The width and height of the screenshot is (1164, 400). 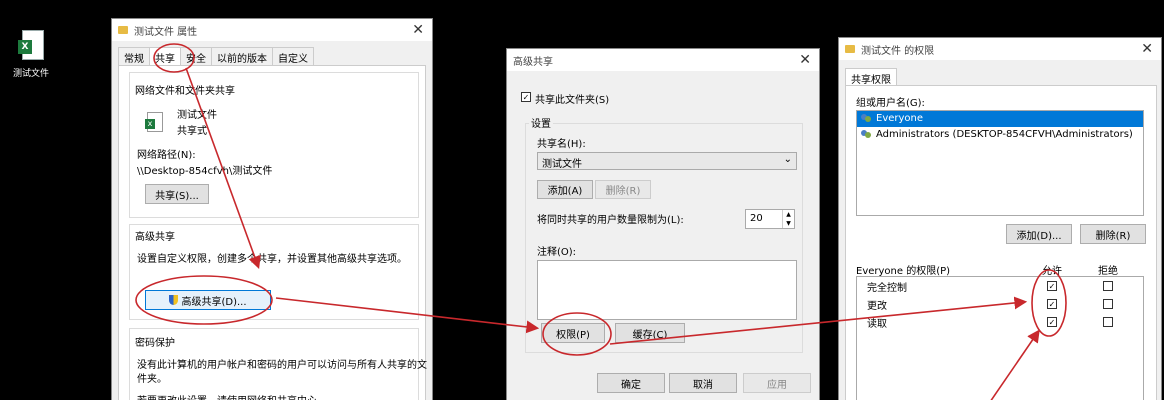 I want to click on share-name-value: 测试文件, so click(x=562, y=164).